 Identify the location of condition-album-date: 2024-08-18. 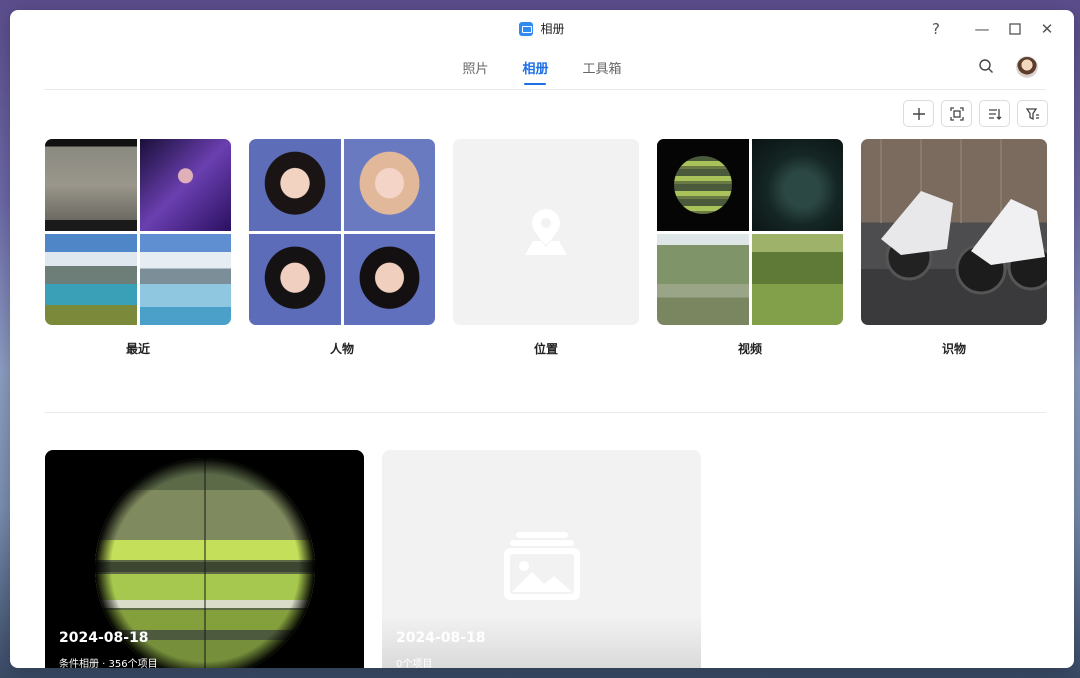
(104, 638).